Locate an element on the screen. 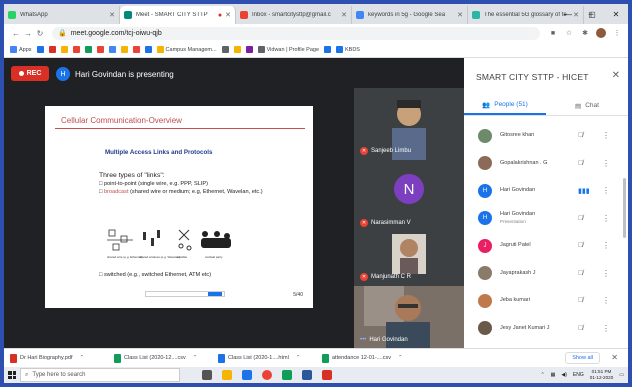 This screenshot has width=632, height=387. bookmark-icon is located at coordinates (13, 49).